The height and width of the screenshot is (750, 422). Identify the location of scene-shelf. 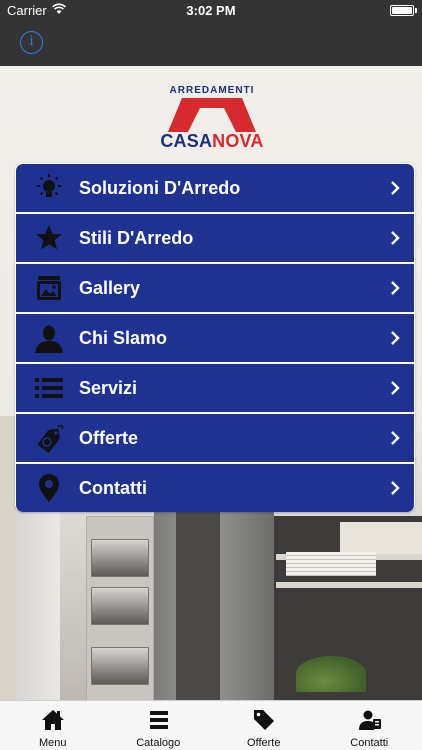
(349, 585).